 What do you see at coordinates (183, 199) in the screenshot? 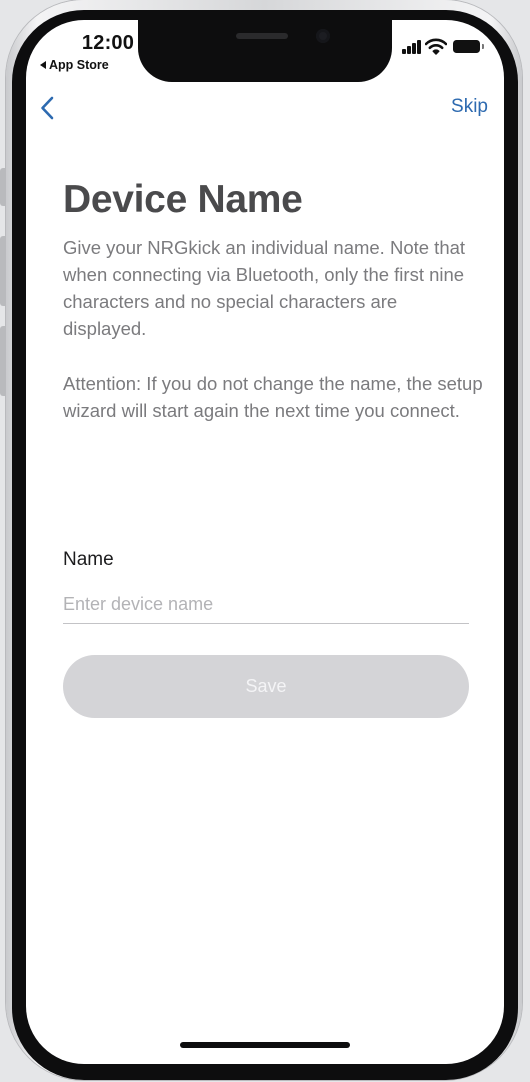
I see `page-title: Device Name` at bounding box center [183, 199].